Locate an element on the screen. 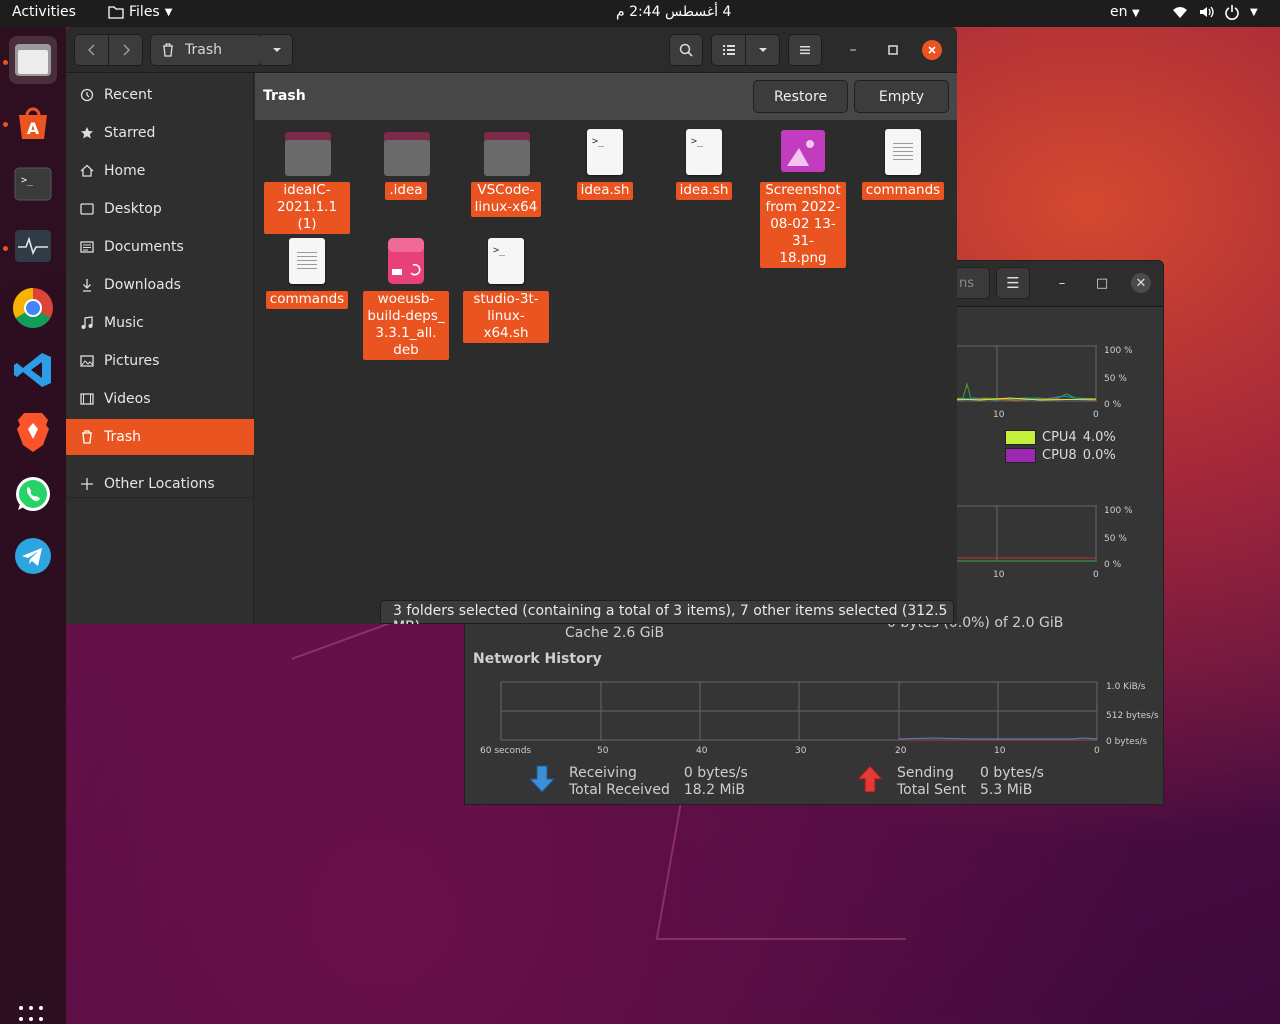 The image size is (1280, 1024). language-indicator: en ▼ is located at coordinates (1125, 12).